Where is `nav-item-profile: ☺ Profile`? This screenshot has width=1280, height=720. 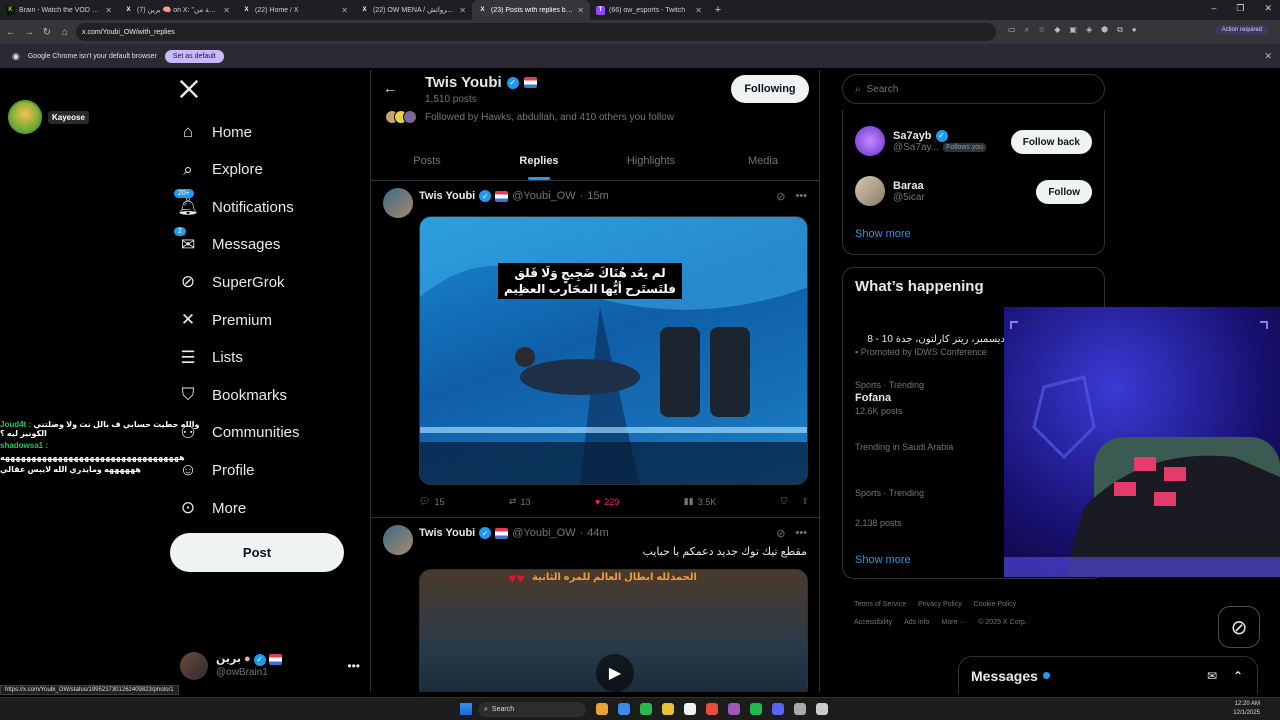
nav-item-profile: ☺ Profile is located at coordinates (216, 470).